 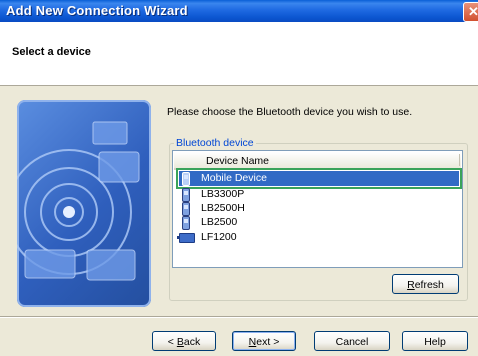 What do you see at coordinates (317, 161) in the screenshot?
I see `column-header-device-name: Device Name` at bounding box center [317, 161].